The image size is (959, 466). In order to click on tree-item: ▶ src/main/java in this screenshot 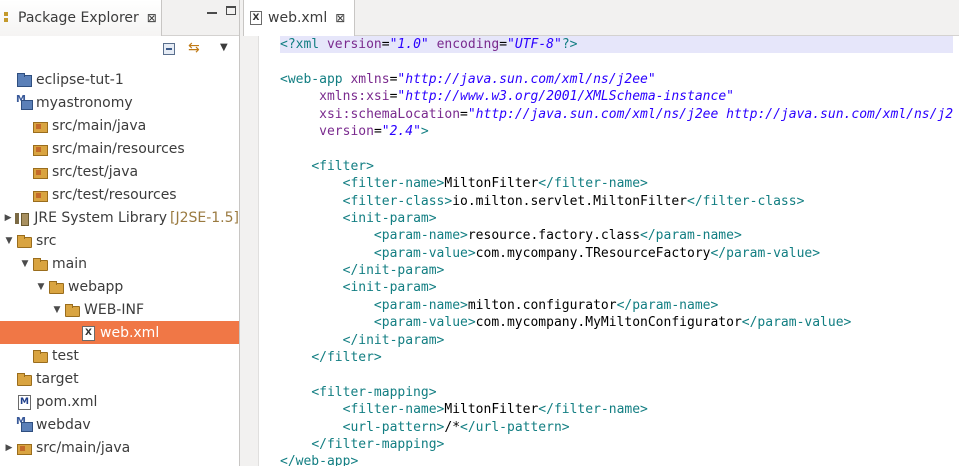, I will do `click(119, 447)`.